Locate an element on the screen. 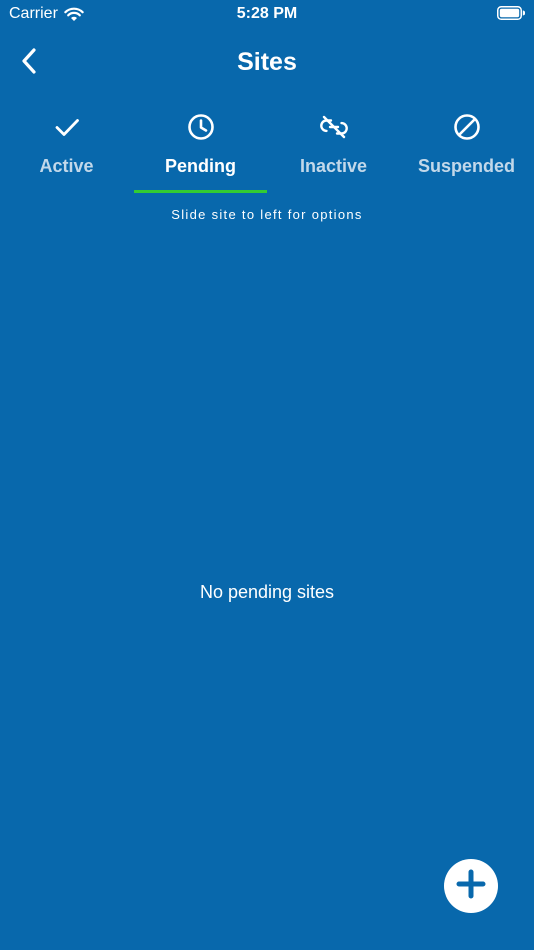  checkmark-icon is located at coordinates (66, 127).